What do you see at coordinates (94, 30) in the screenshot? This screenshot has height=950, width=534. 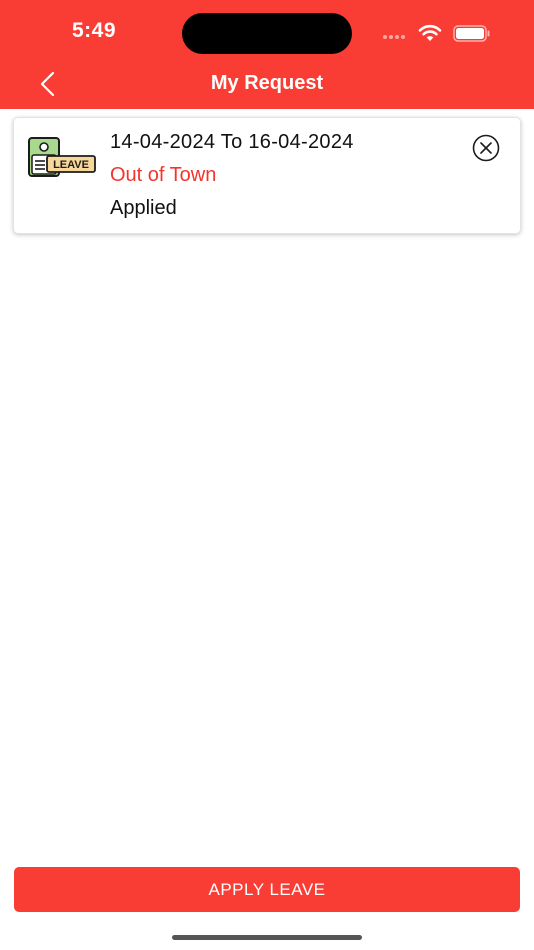 I see `status-time: 5:49` at bounding box center [94, 30].